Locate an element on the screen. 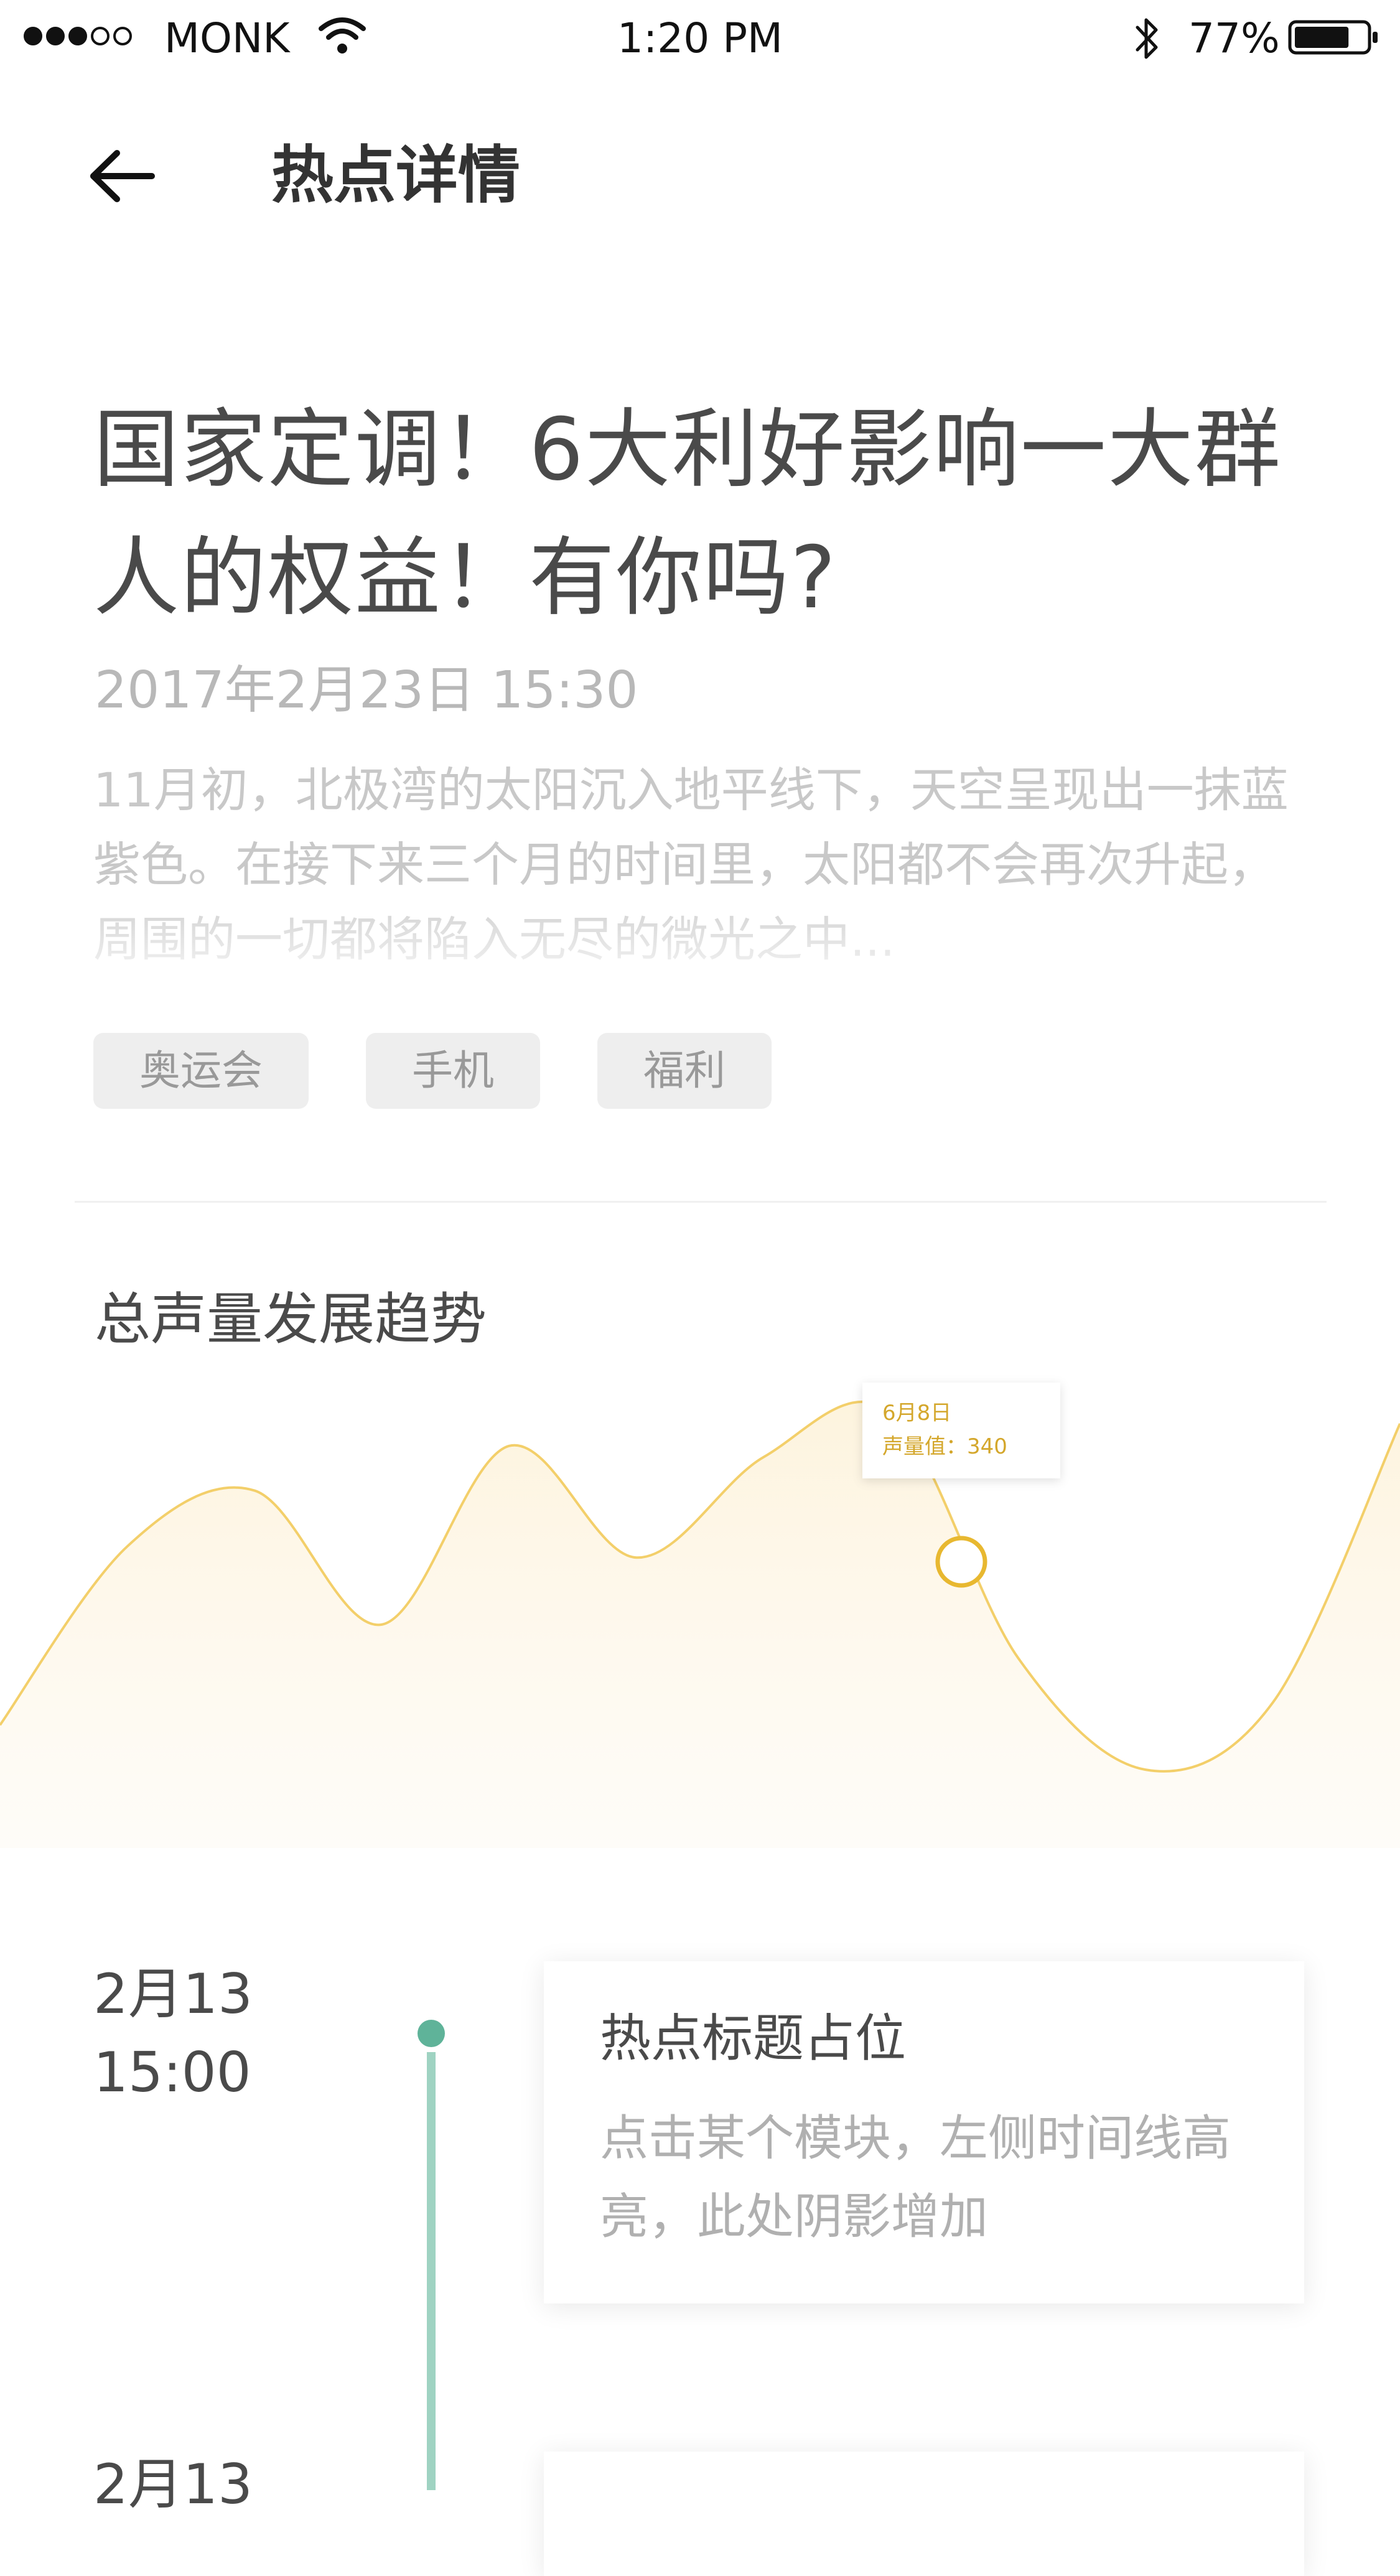 The width and height of the screenshot is (1400, 2576). trend-section-title: 总声量发展趋势 is located at coordinates (291, 1319).